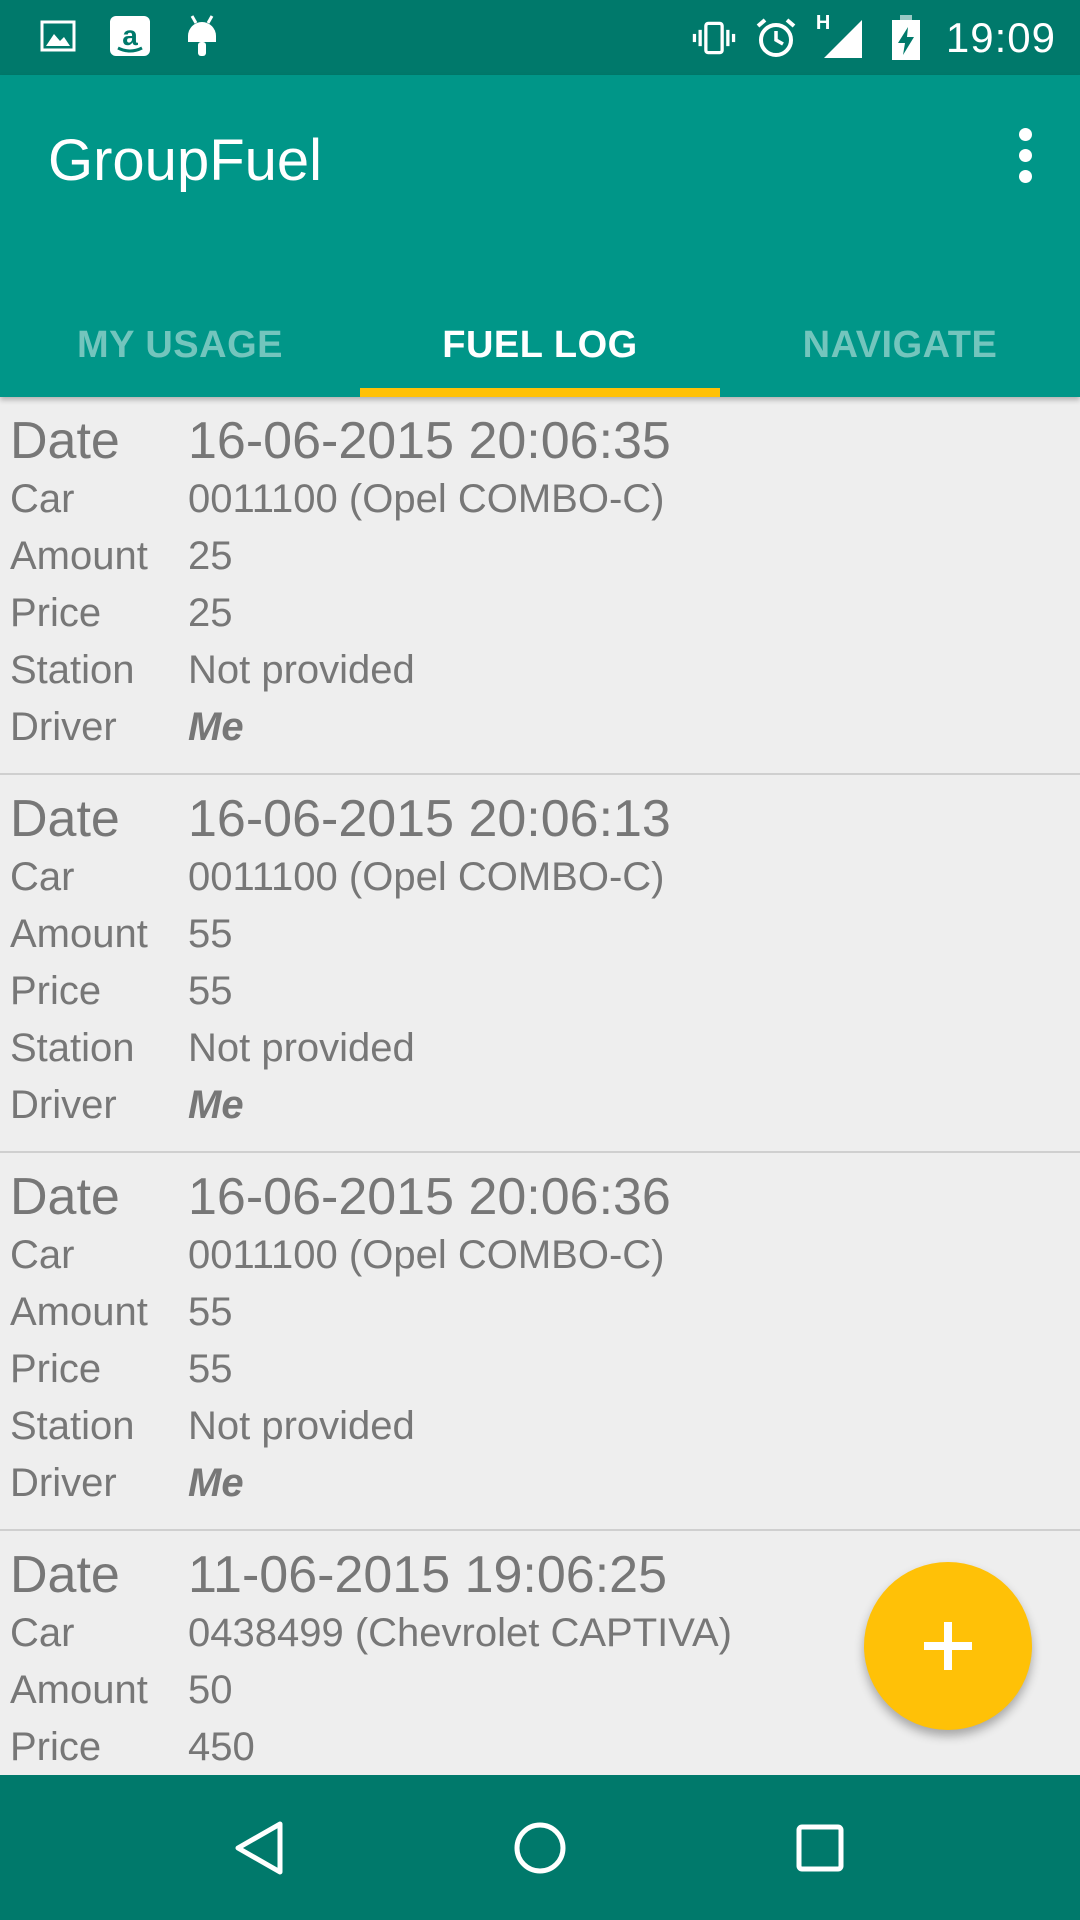  I want to click on more-vert-icon, so click(1025, 155).